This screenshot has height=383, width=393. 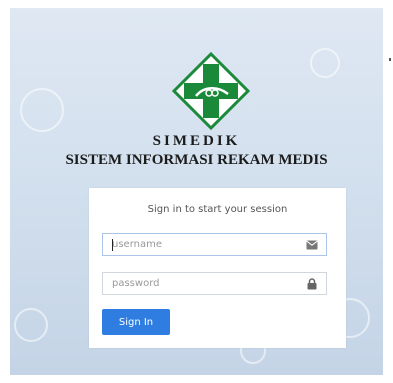 What do you see at coordinates (312, 284) in the screenshot?
I see `lock-icon` at bounding box center [312, 284].